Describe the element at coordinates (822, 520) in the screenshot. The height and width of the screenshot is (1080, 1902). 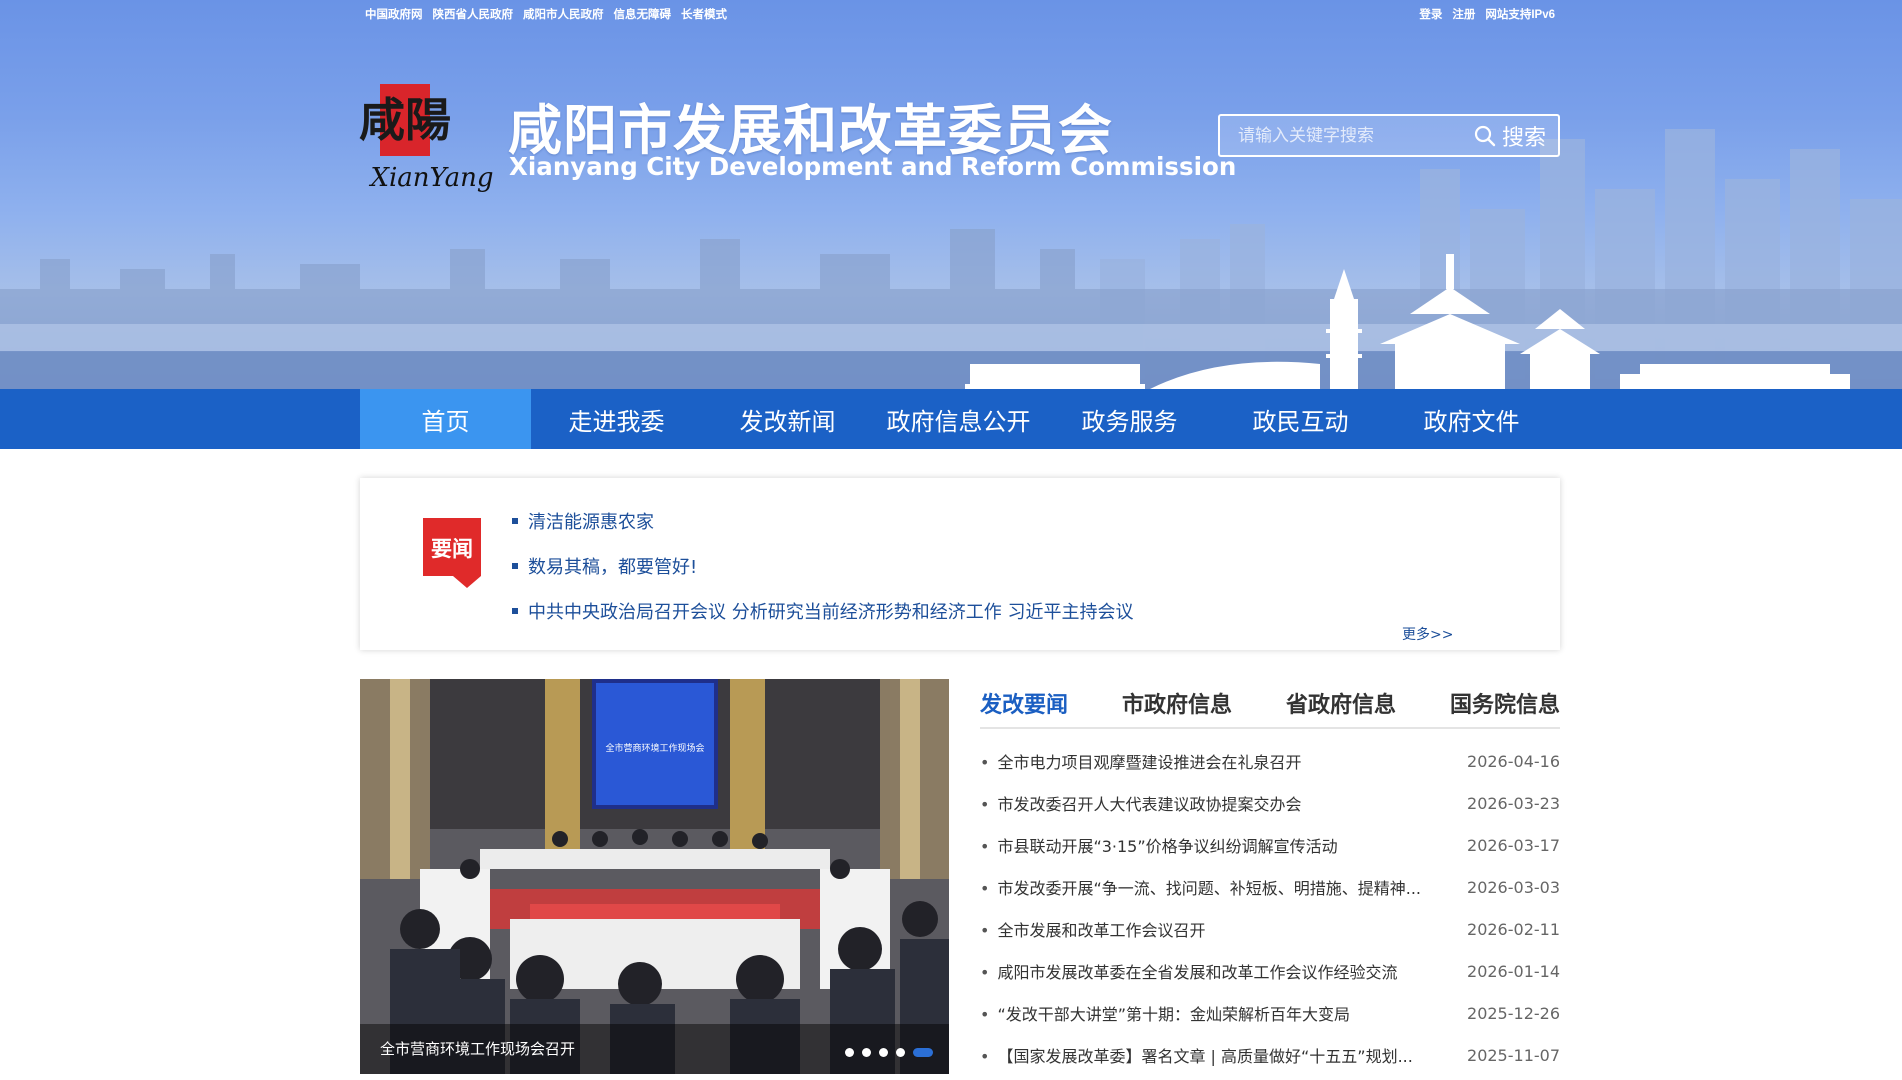
I see `headline-item: 清洁能源惠农家` at that location.